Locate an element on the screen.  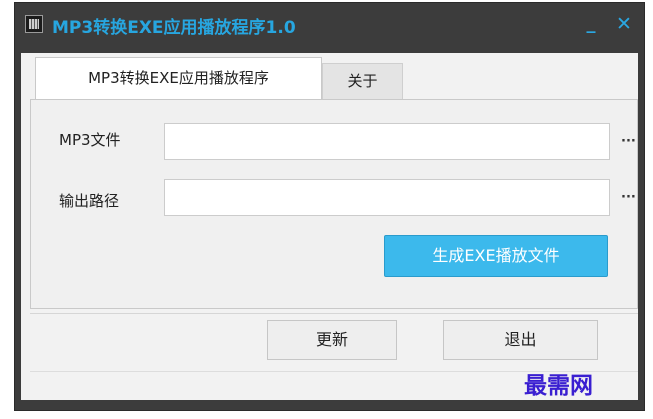
output-path-label: 输出路径 is located at coordinates (89, 201).